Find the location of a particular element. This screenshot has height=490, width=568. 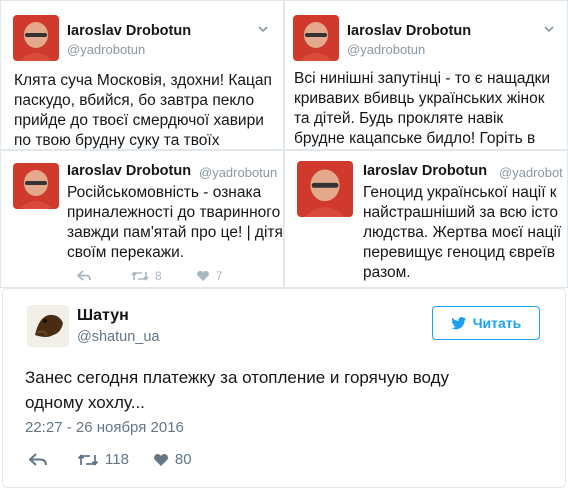

tweet-line: по твою брудну суку та твоїх is located at coordinates (117, 140).